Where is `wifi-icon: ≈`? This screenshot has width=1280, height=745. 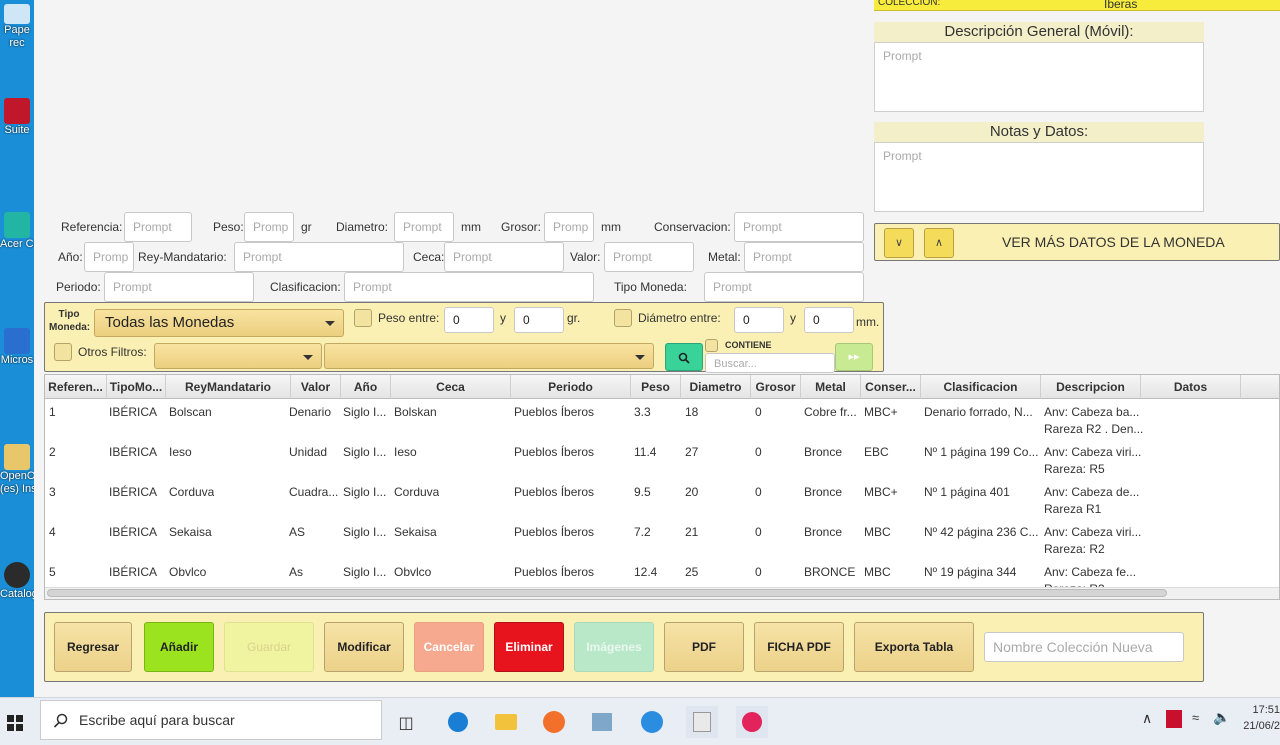
wifi-icon: ≈ is located at coordinates (1195, 717).